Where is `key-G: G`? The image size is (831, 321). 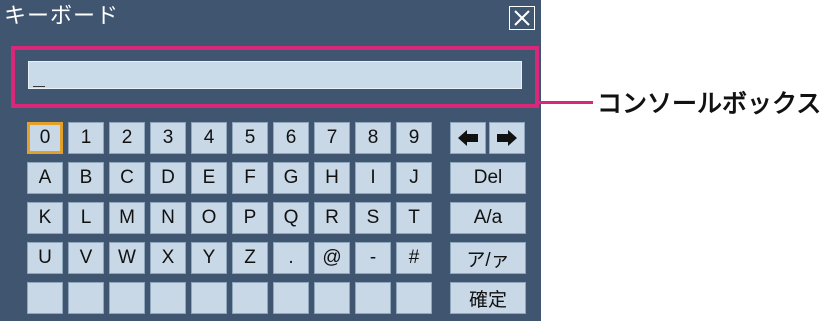 key-G: G is located at coordinates (291, 178).